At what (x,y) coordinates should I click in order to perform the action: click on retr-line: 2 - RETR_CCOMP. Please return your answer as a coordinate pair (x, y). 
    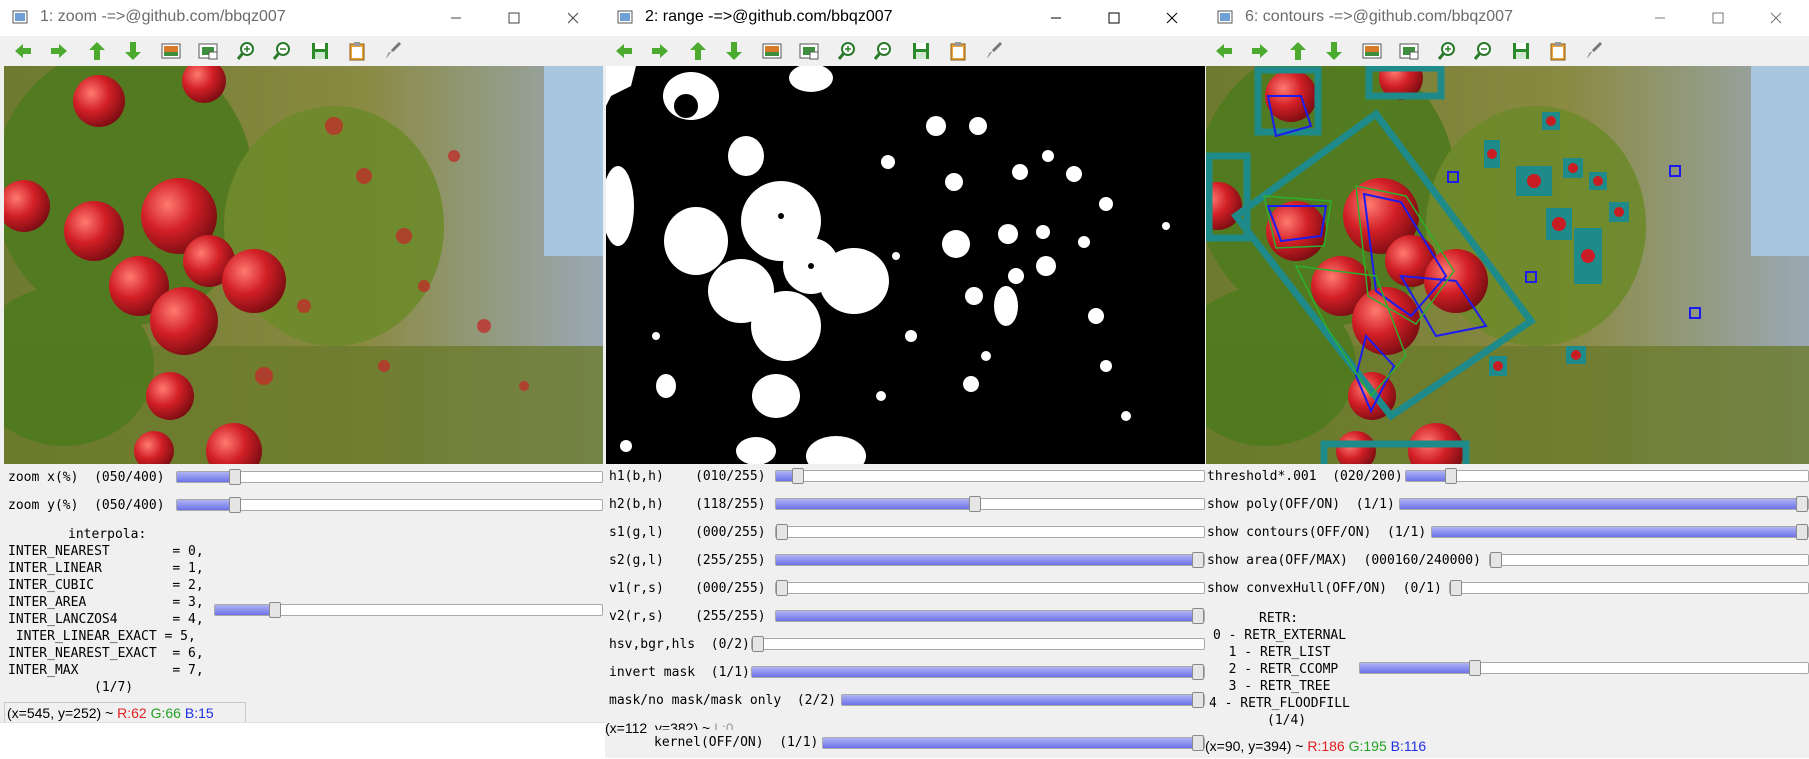
    Looking at the image, I should click on (1276, 669).